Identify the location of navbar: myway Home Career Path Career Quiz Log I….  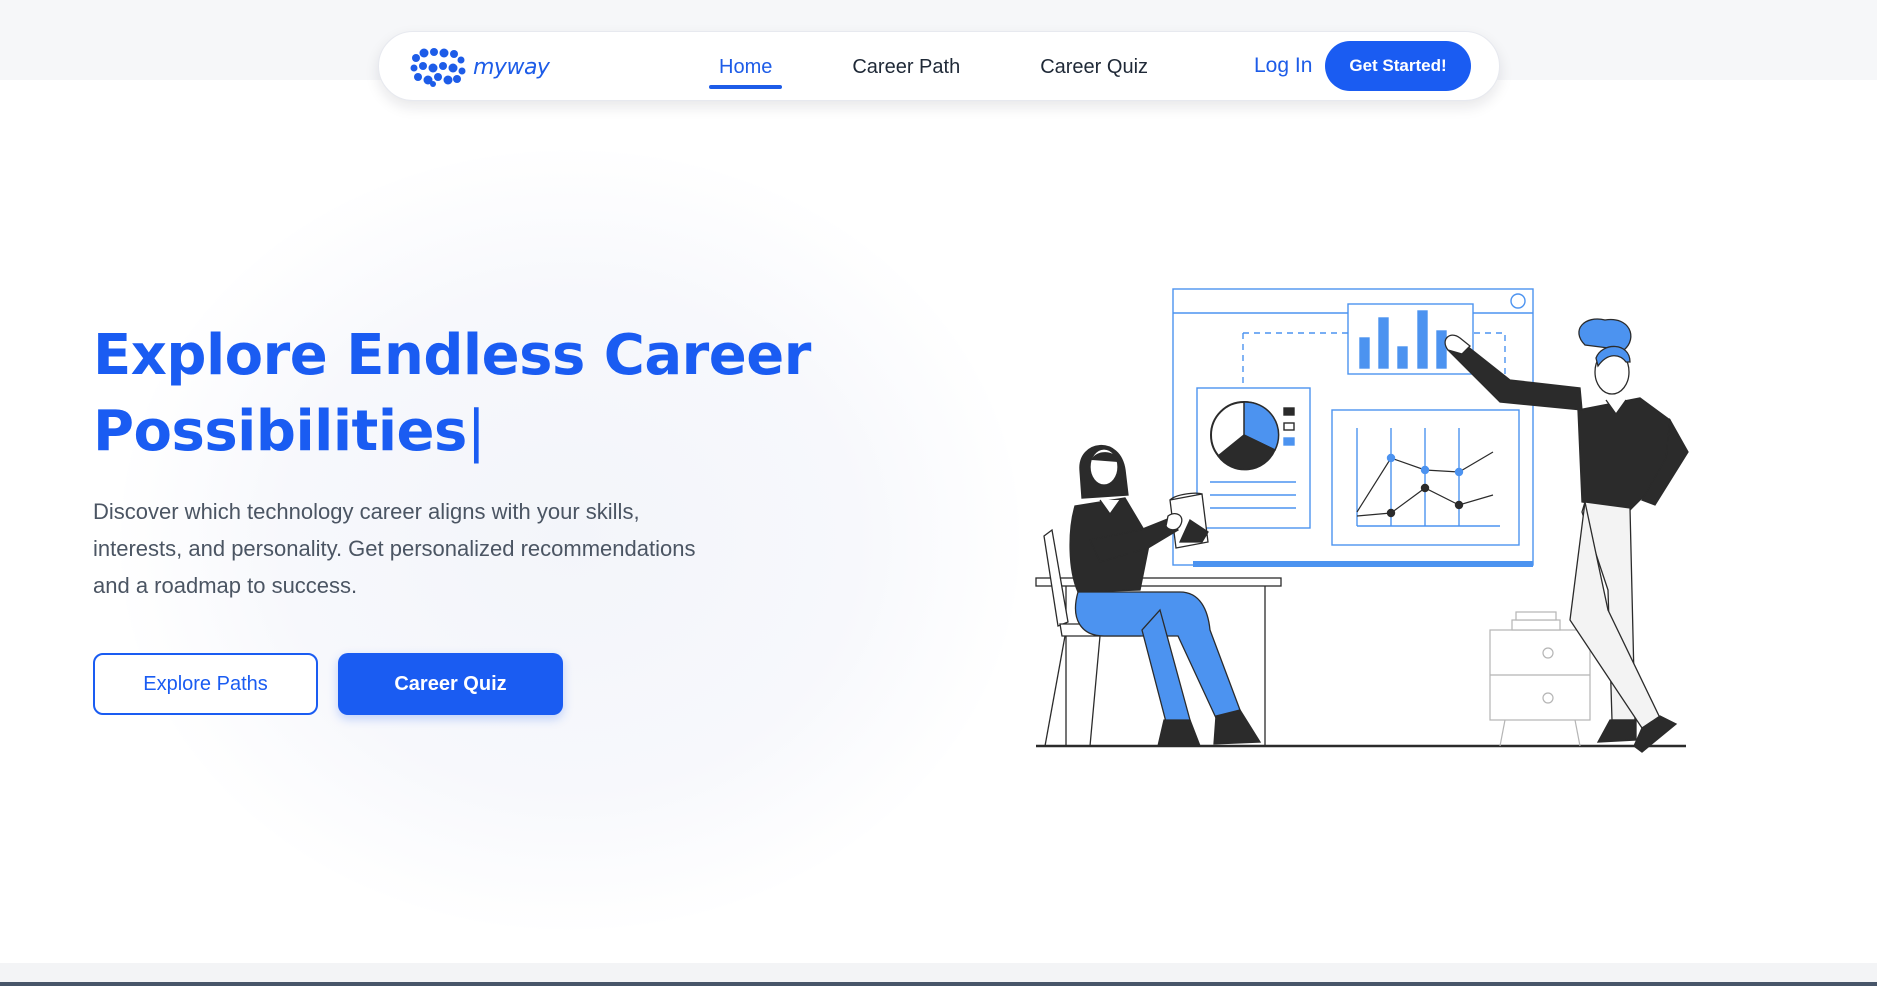
(939, 66).